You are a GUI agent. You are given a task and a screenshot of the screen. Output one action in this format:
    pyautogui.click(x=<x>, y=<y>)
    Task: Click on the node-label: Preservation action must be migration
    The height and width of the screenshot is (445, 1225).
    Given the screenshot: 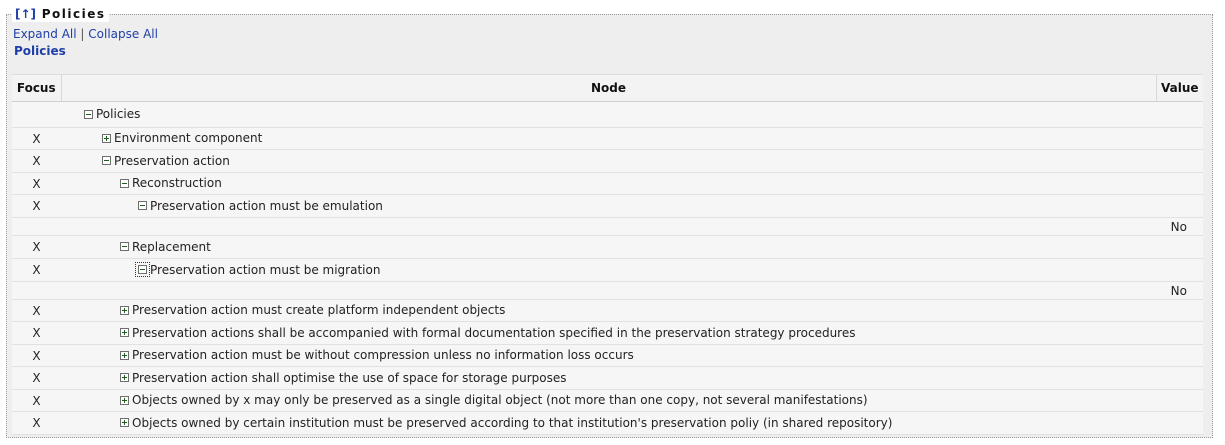 What is the action you would take?
    pyautogui.click(x=265, y=269)
    